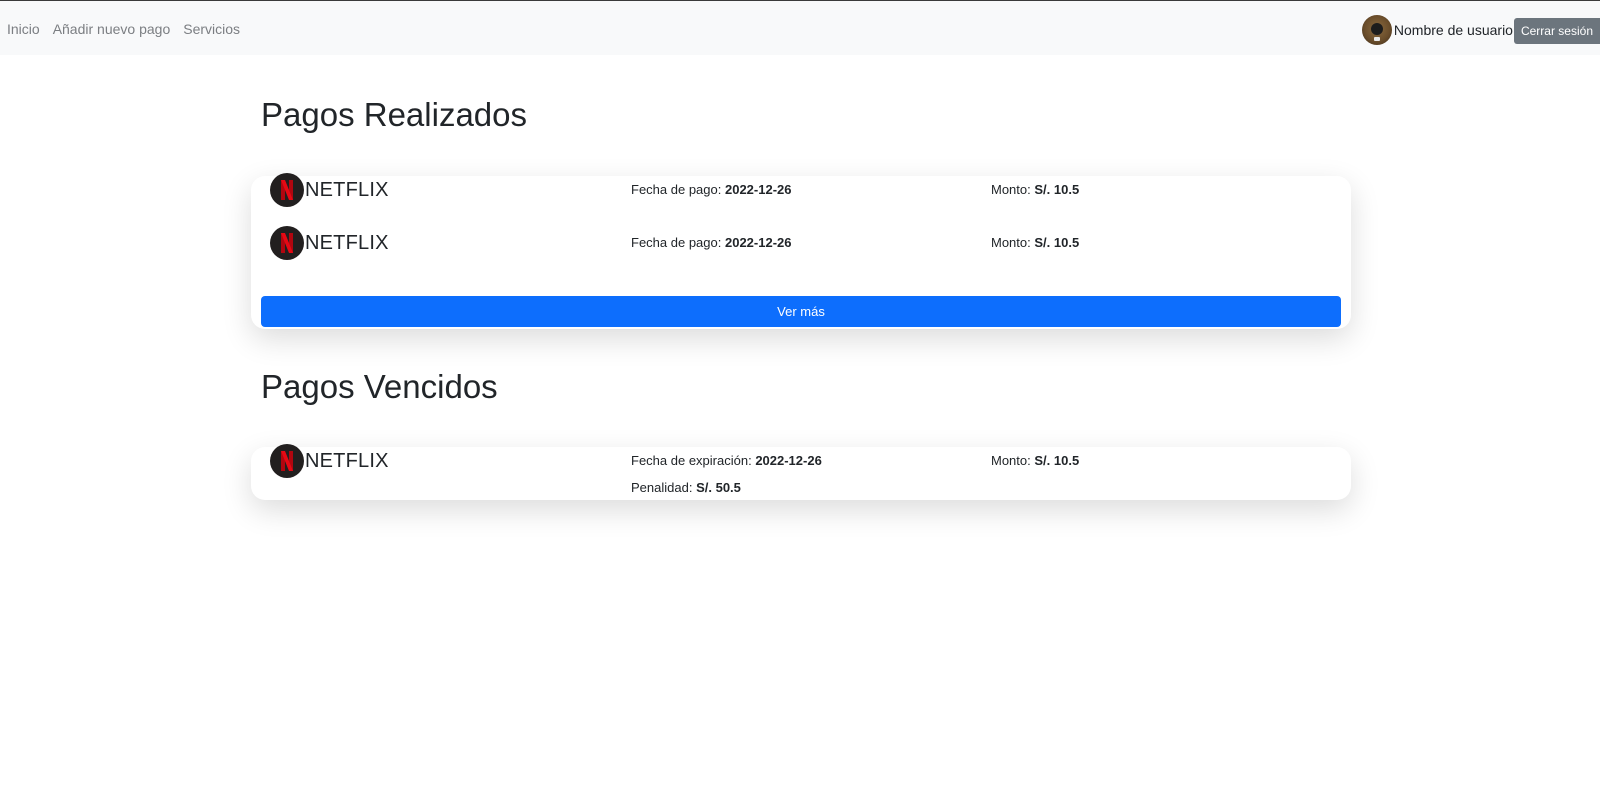 Image resolution: width=1600 pixels, height=807 pixels. I want to click on penalty-value: S/. 50.5, so click(718, 487).